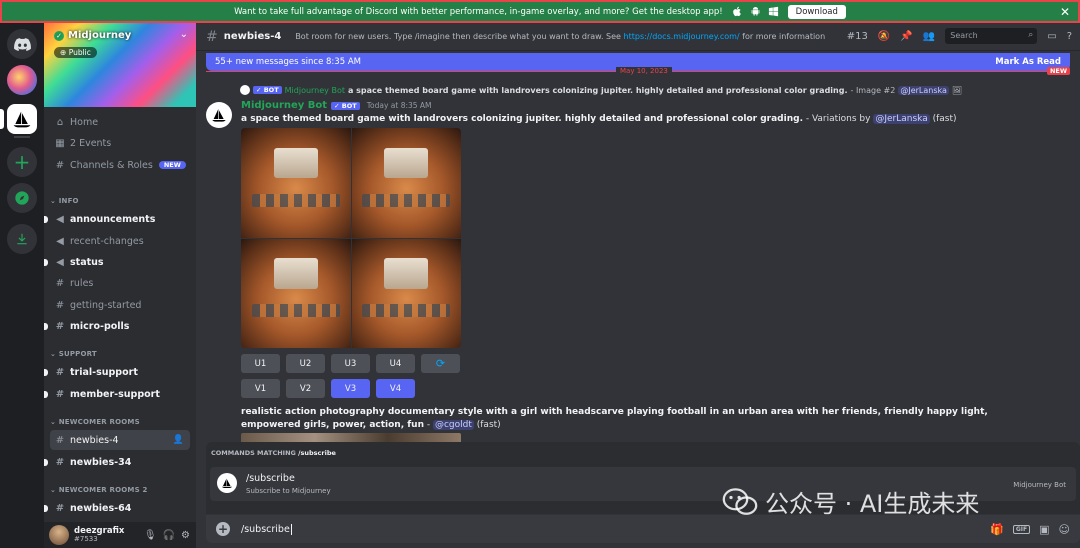  What do you see at coordinates (99, 490) in the screenshot?
I see `category-newcomer-rooms-2: ⌄ NEWCOMER ROOMS 2` at bounding box center [99, 490].